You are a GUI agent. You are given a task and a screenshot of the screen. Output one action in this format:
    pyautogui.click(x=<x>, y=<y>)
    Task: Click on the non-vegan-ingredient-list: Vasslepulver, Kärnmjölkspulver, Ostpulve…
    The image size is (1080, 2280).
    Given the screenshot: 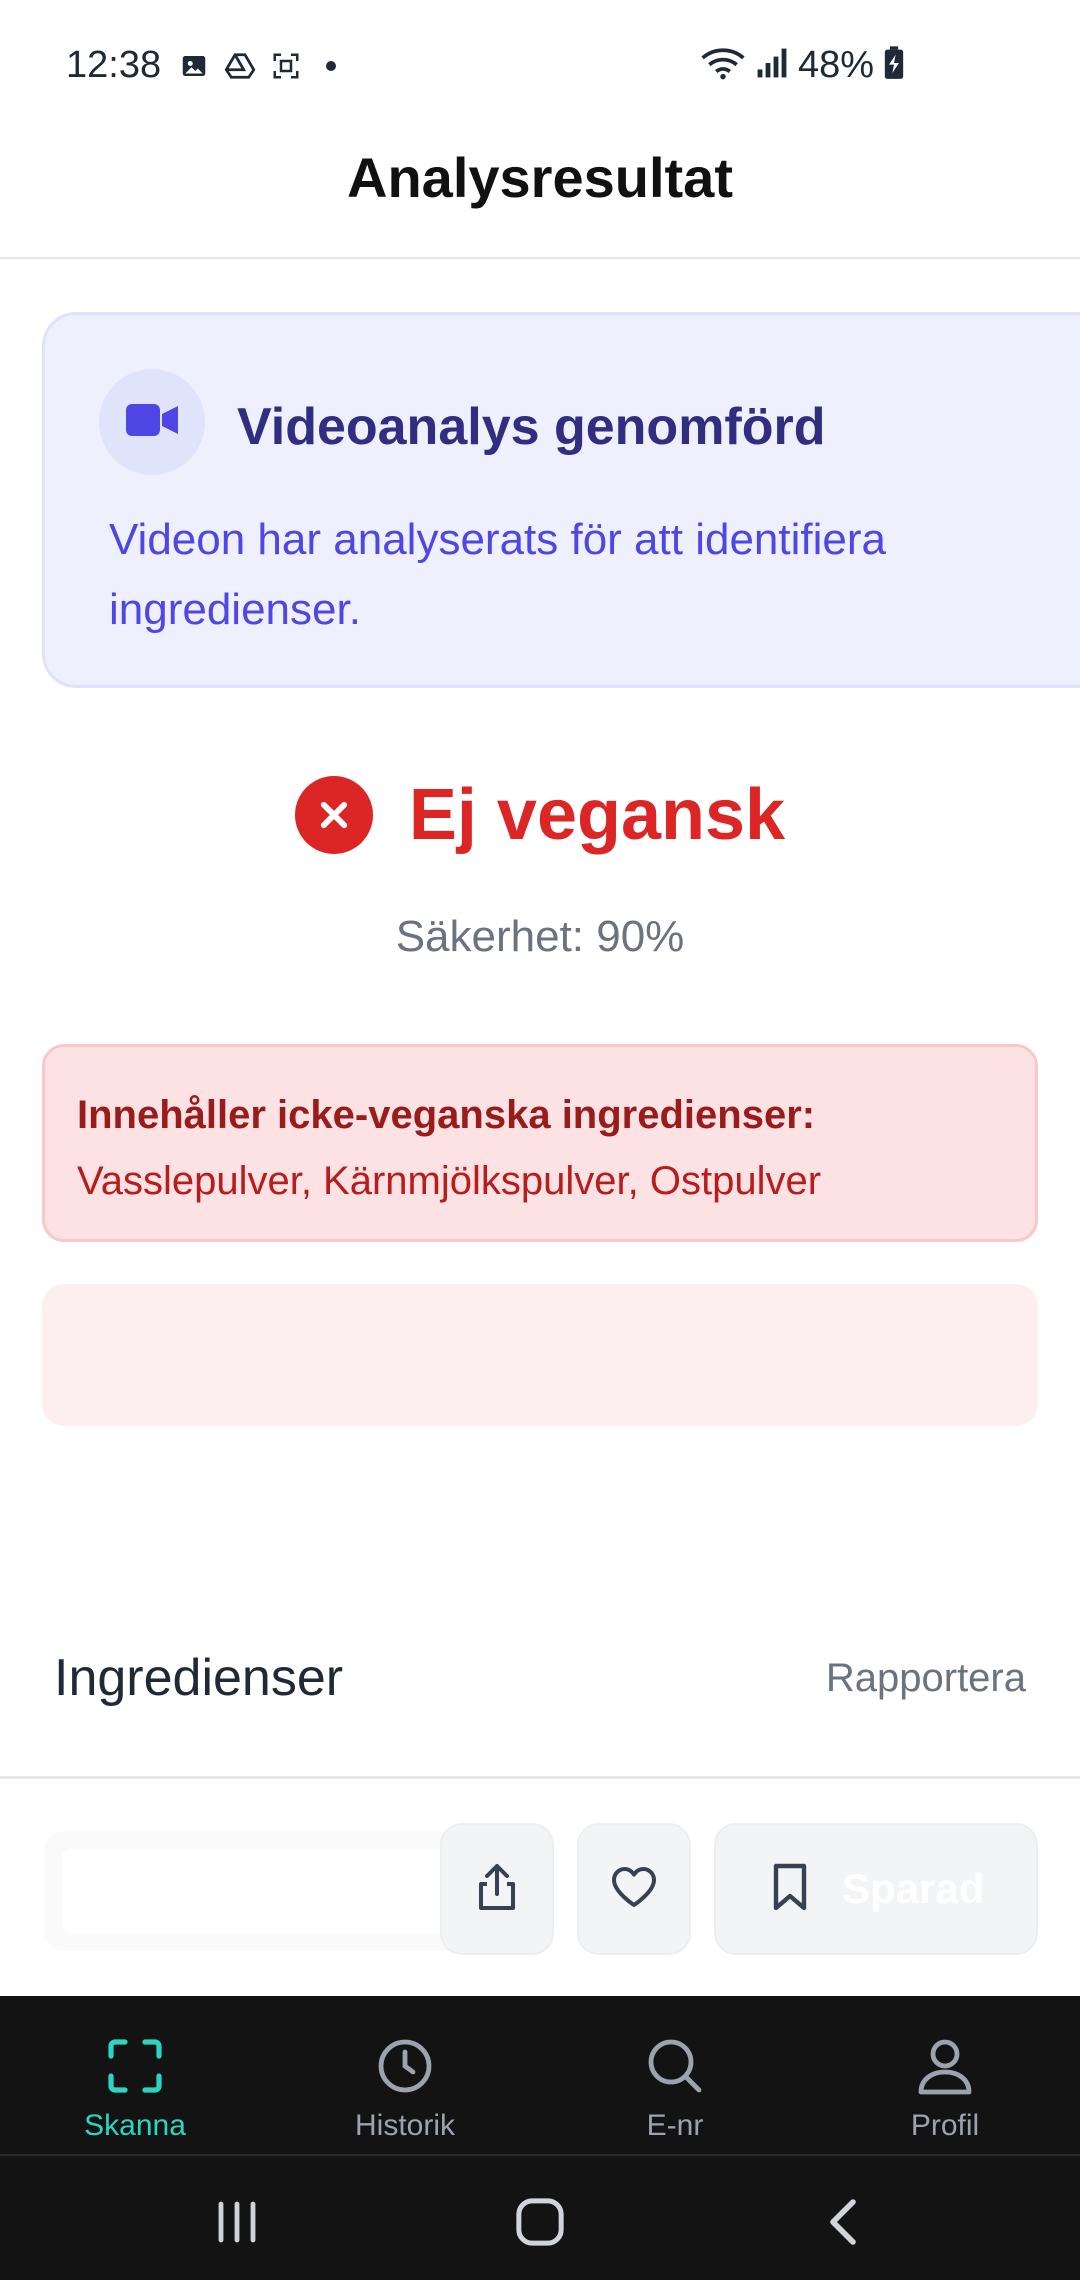 What is the action you would take?
    pyautogui.click(x=449, y=1181)
    